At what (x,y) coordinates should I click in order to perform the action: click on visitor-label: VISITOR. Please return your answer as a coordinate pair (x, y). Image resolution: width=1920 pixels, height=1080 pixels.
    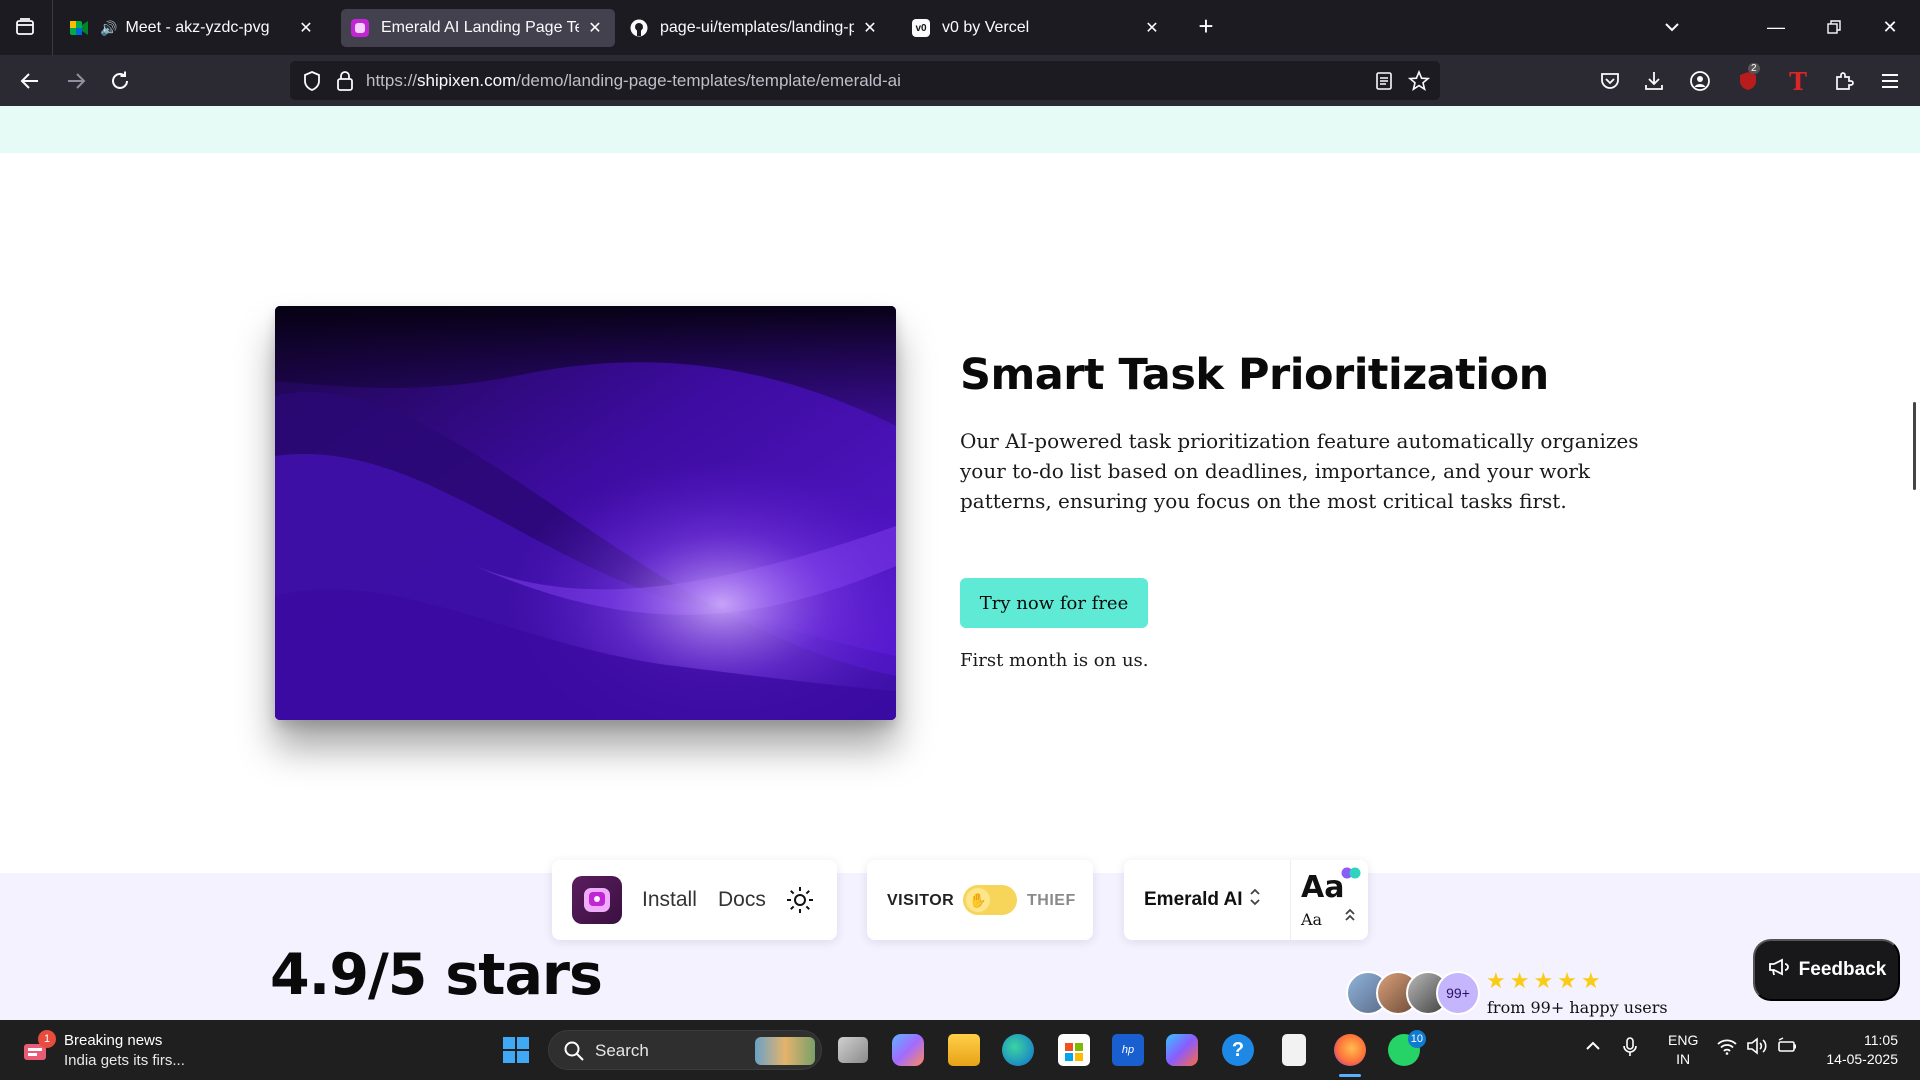
    Looking at the image, I should click on (921, 900).